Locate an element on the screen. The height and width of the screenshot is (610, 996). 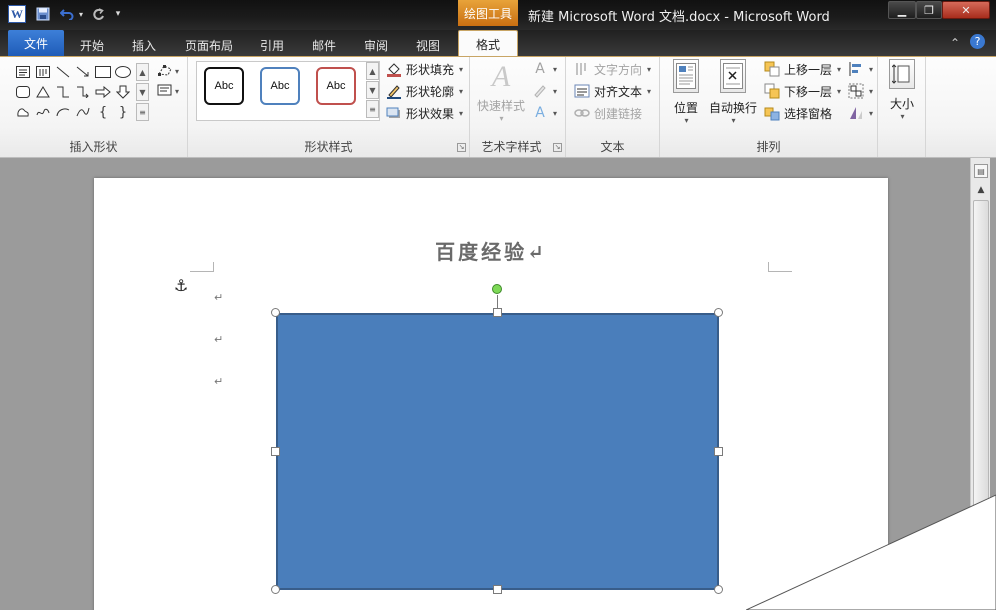
tab-file: 文件 is located at coordinates (36, 43).